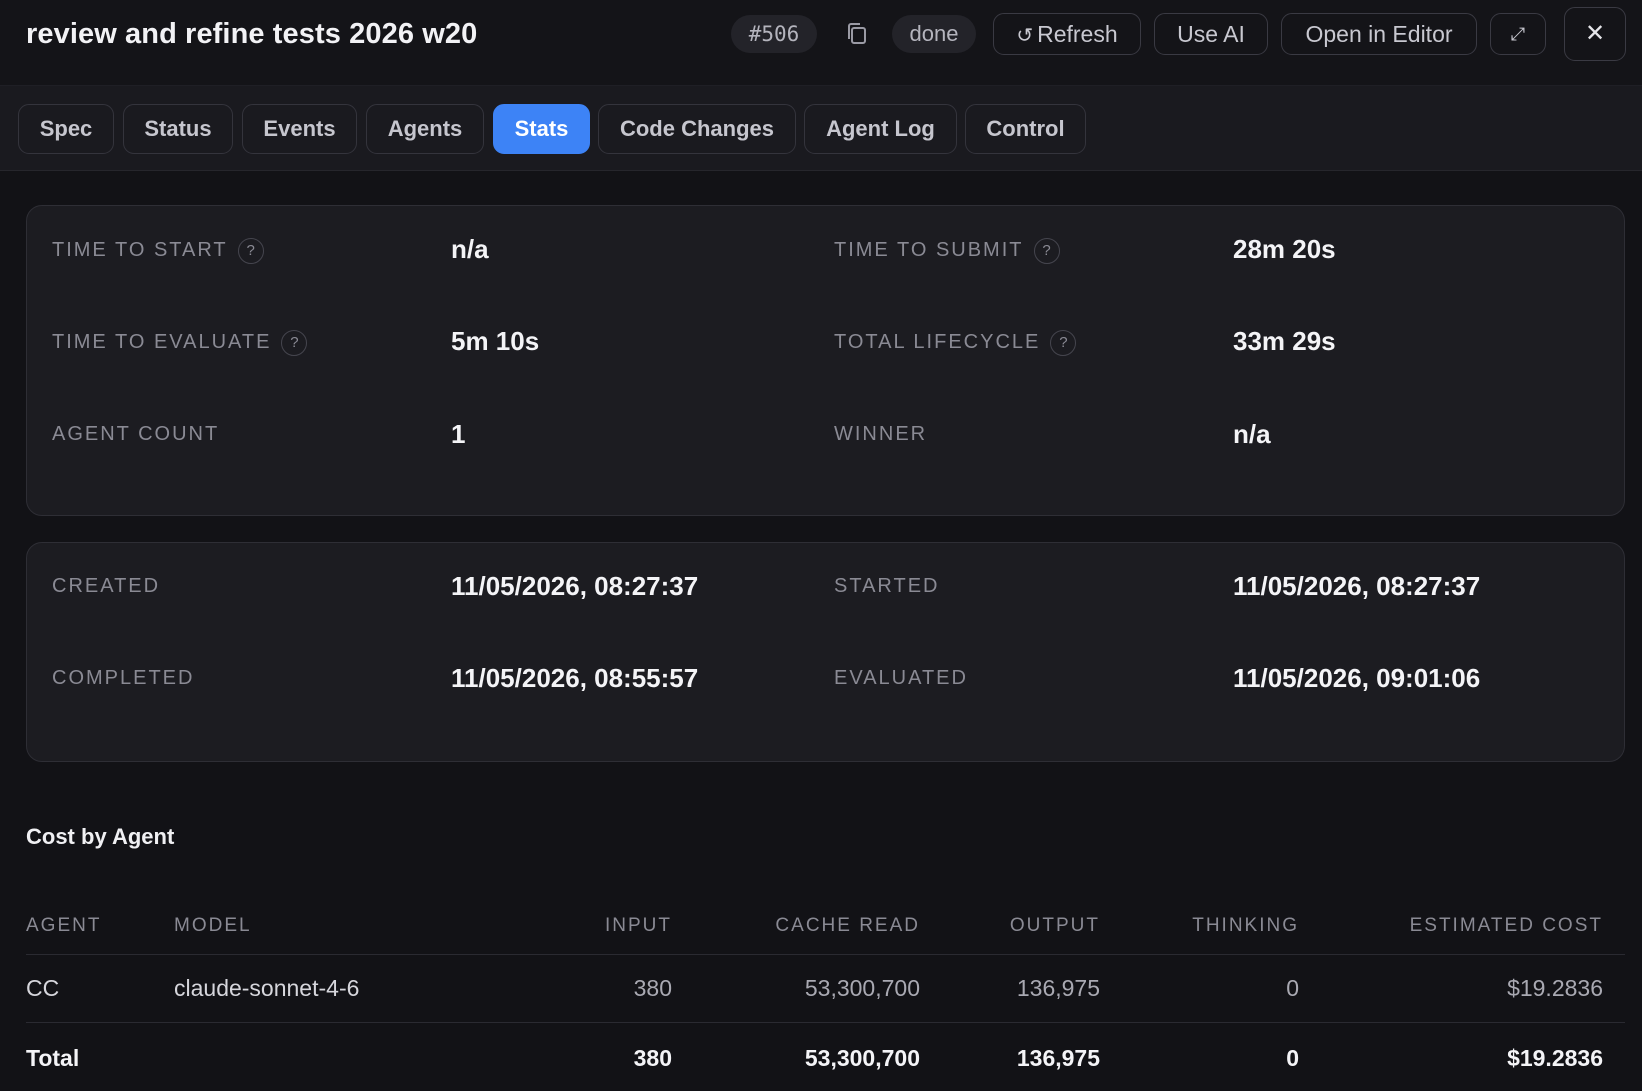 This screenshot has width=1642, height=1091. Describe the element at coordinates (652, 988) in the screenshot. I see `input-cell: 380` at that location.